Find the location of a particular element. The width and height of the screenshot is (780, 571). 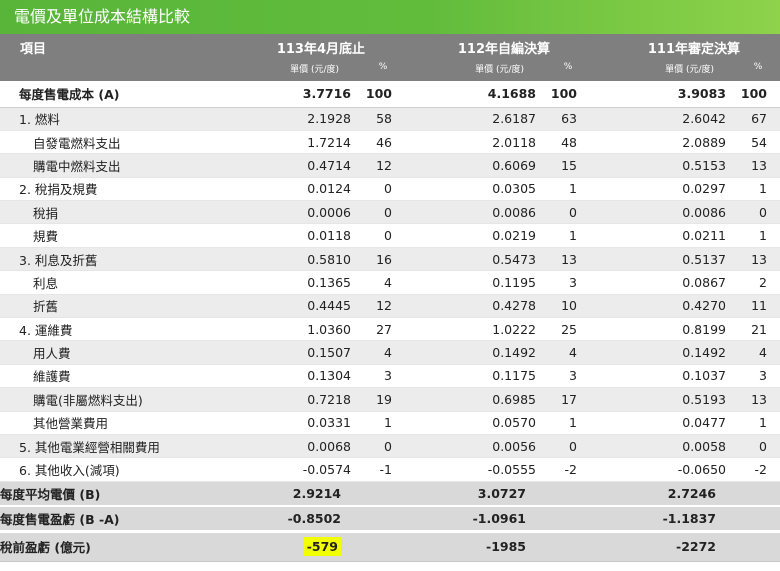

table-row: 規費 0.0118 0 0.0219 1 0.0211 1 is located at coordinates (390, 235).